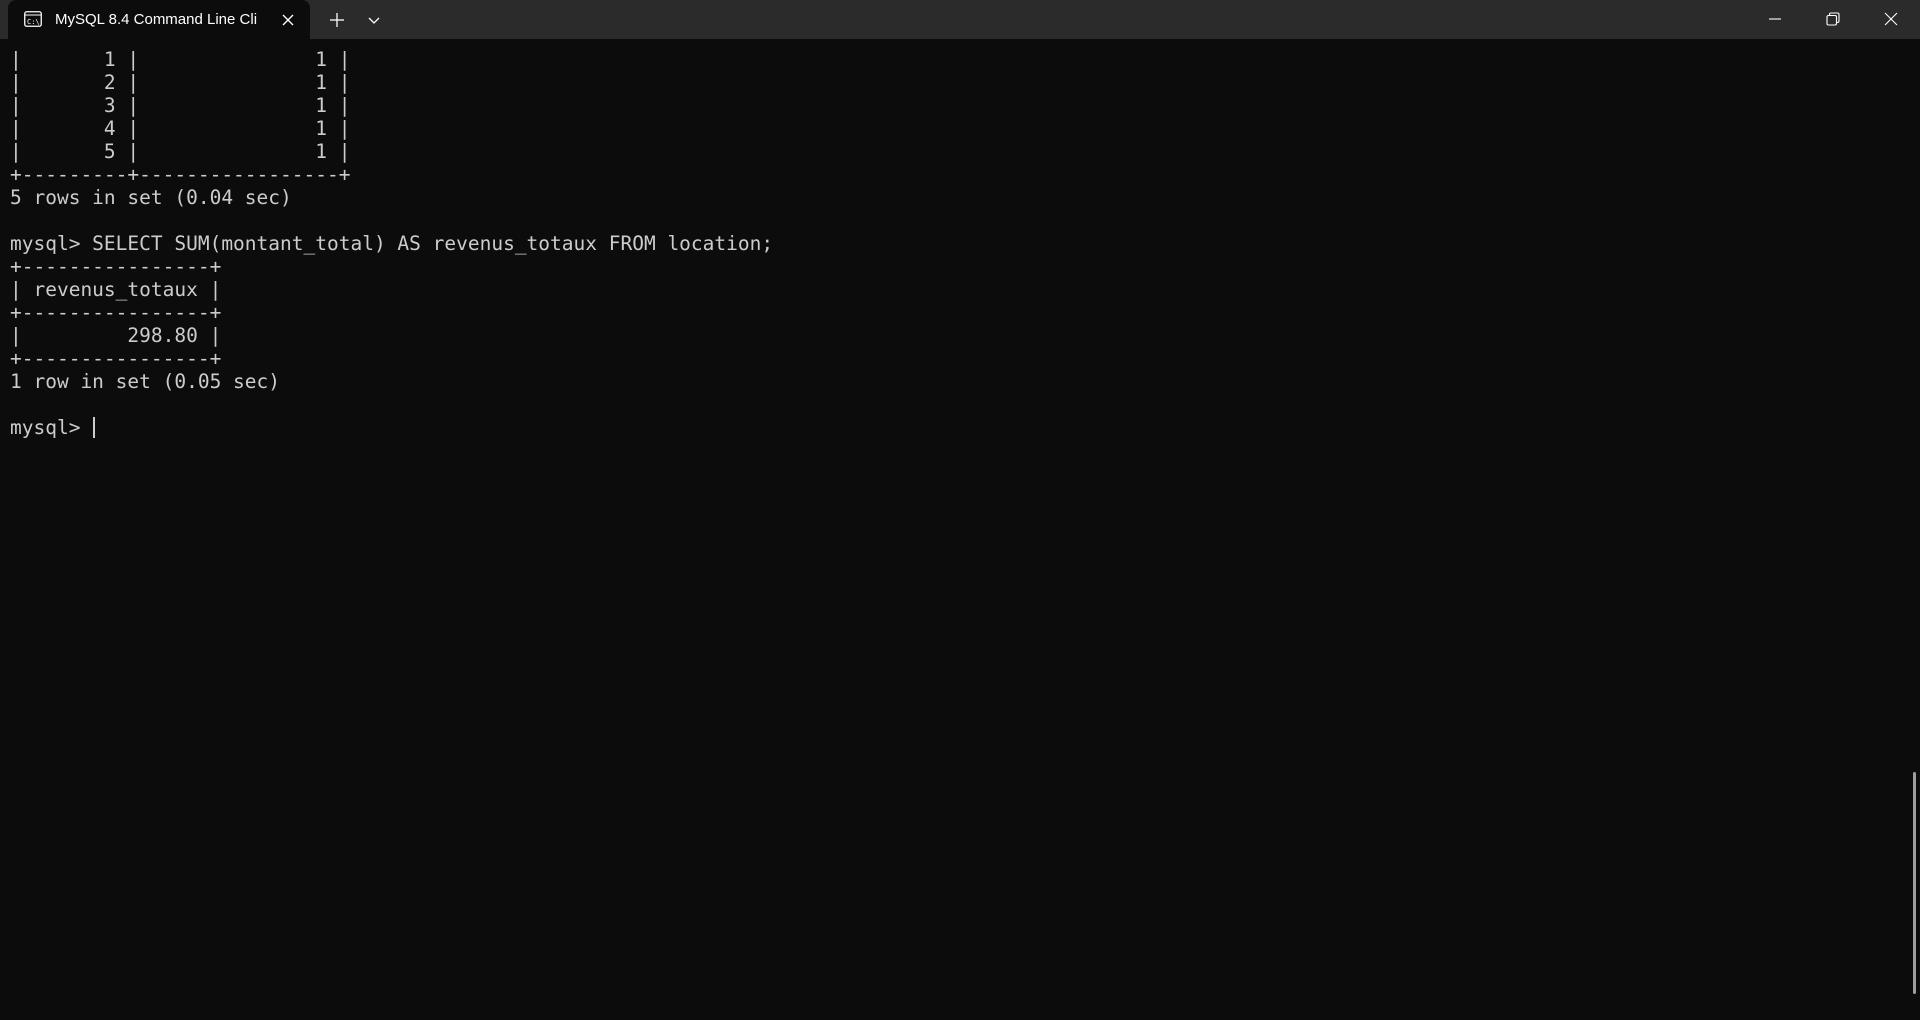  I want to click on close-window-icon, so click(1891, 19).